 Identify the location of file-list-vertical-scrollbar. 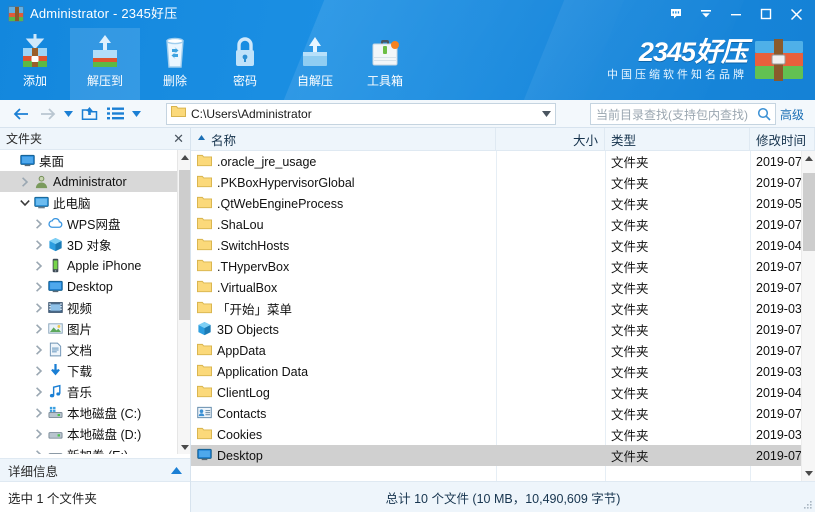
(808, 316).